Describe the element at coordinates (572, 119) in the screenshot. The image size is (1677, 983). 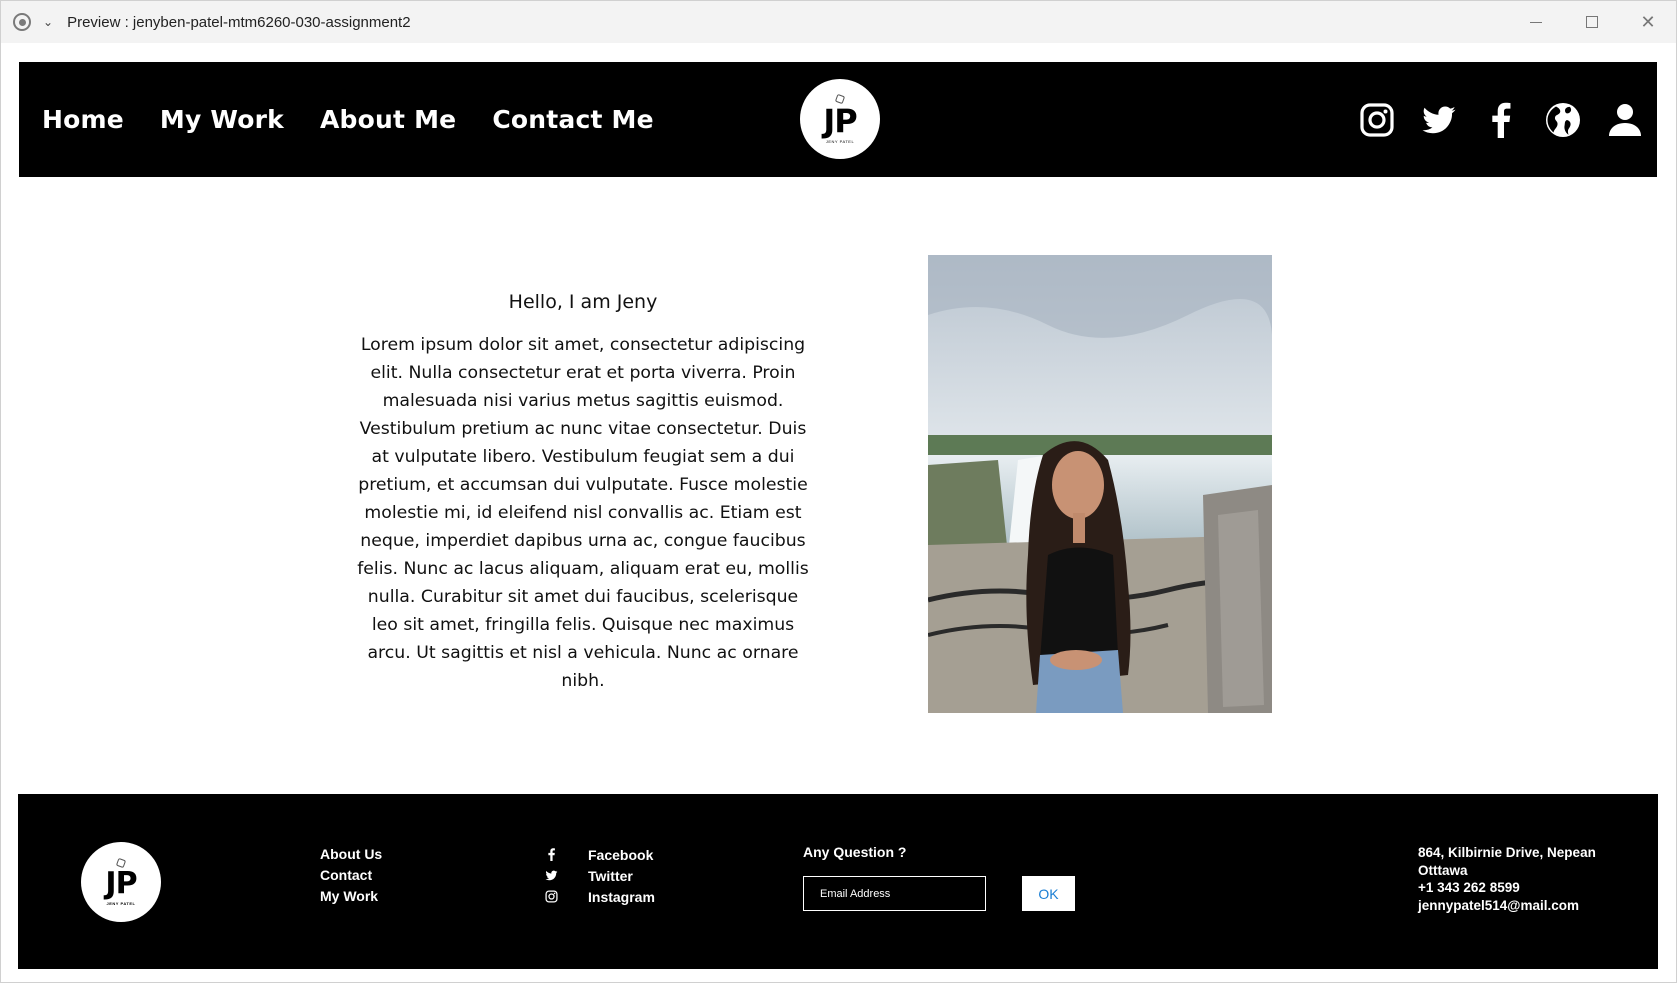
I see `nav-contact-me: Contact Me` at that location.